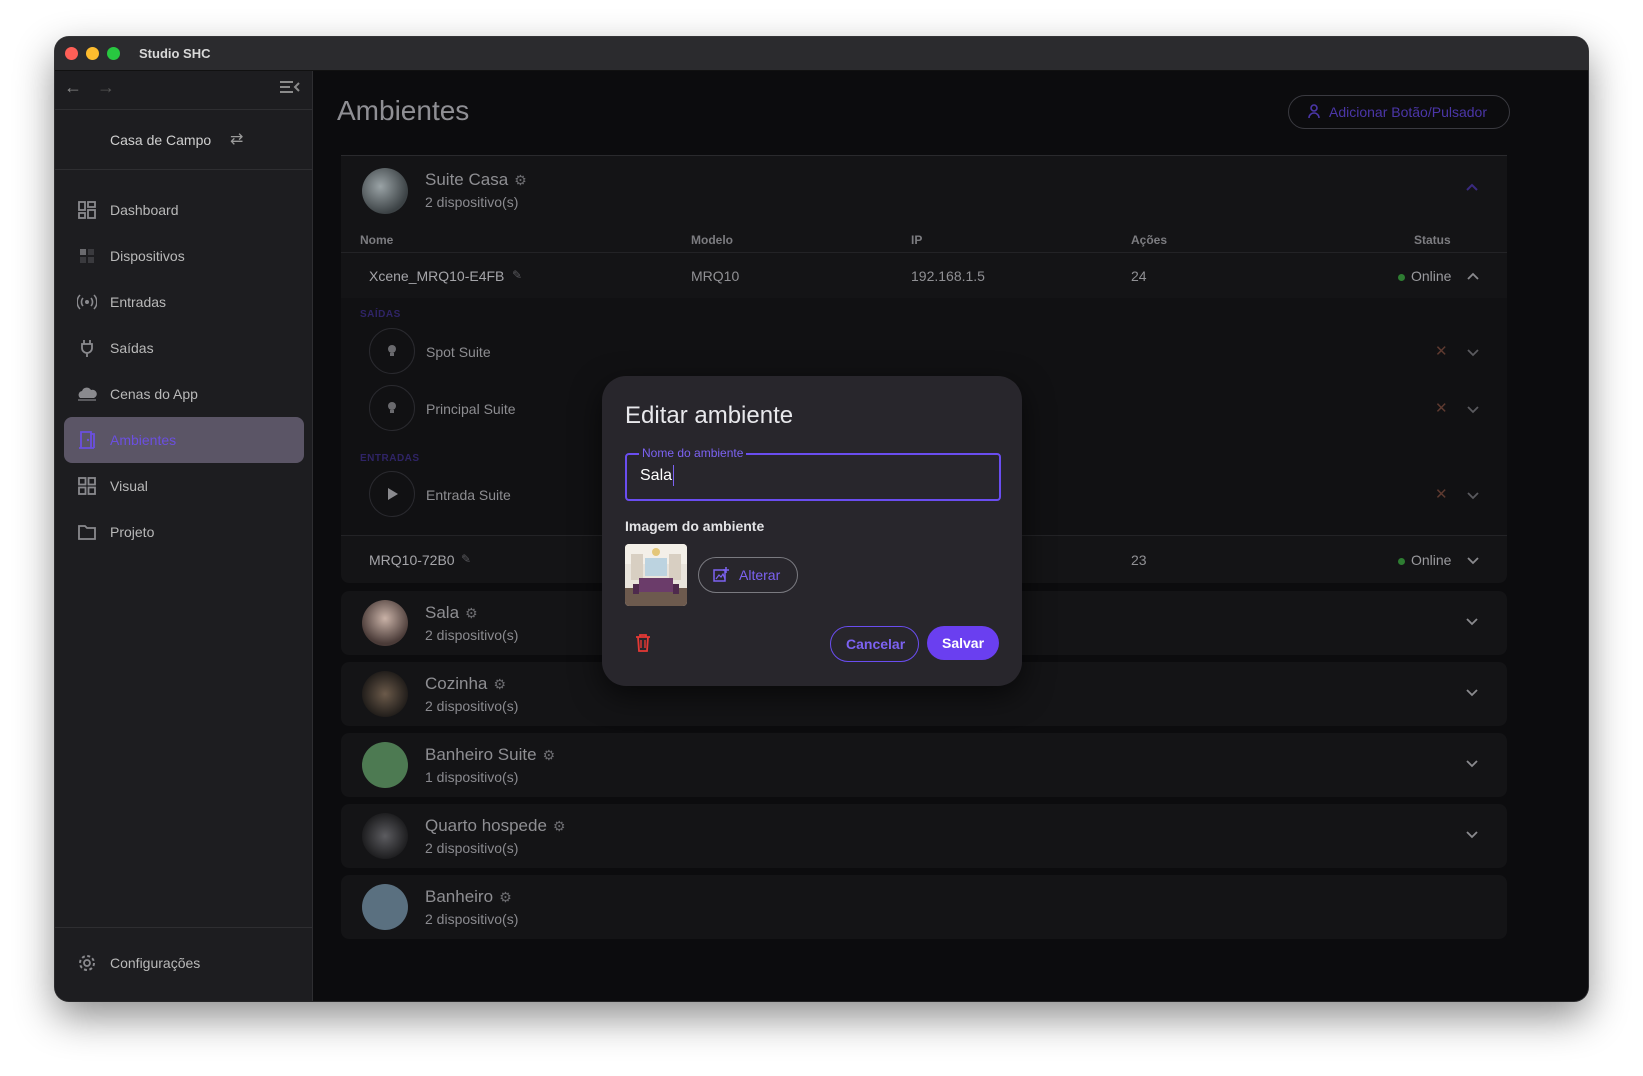  I want to click on sidebar-item-saidas: Saídas, so click(184, 348).